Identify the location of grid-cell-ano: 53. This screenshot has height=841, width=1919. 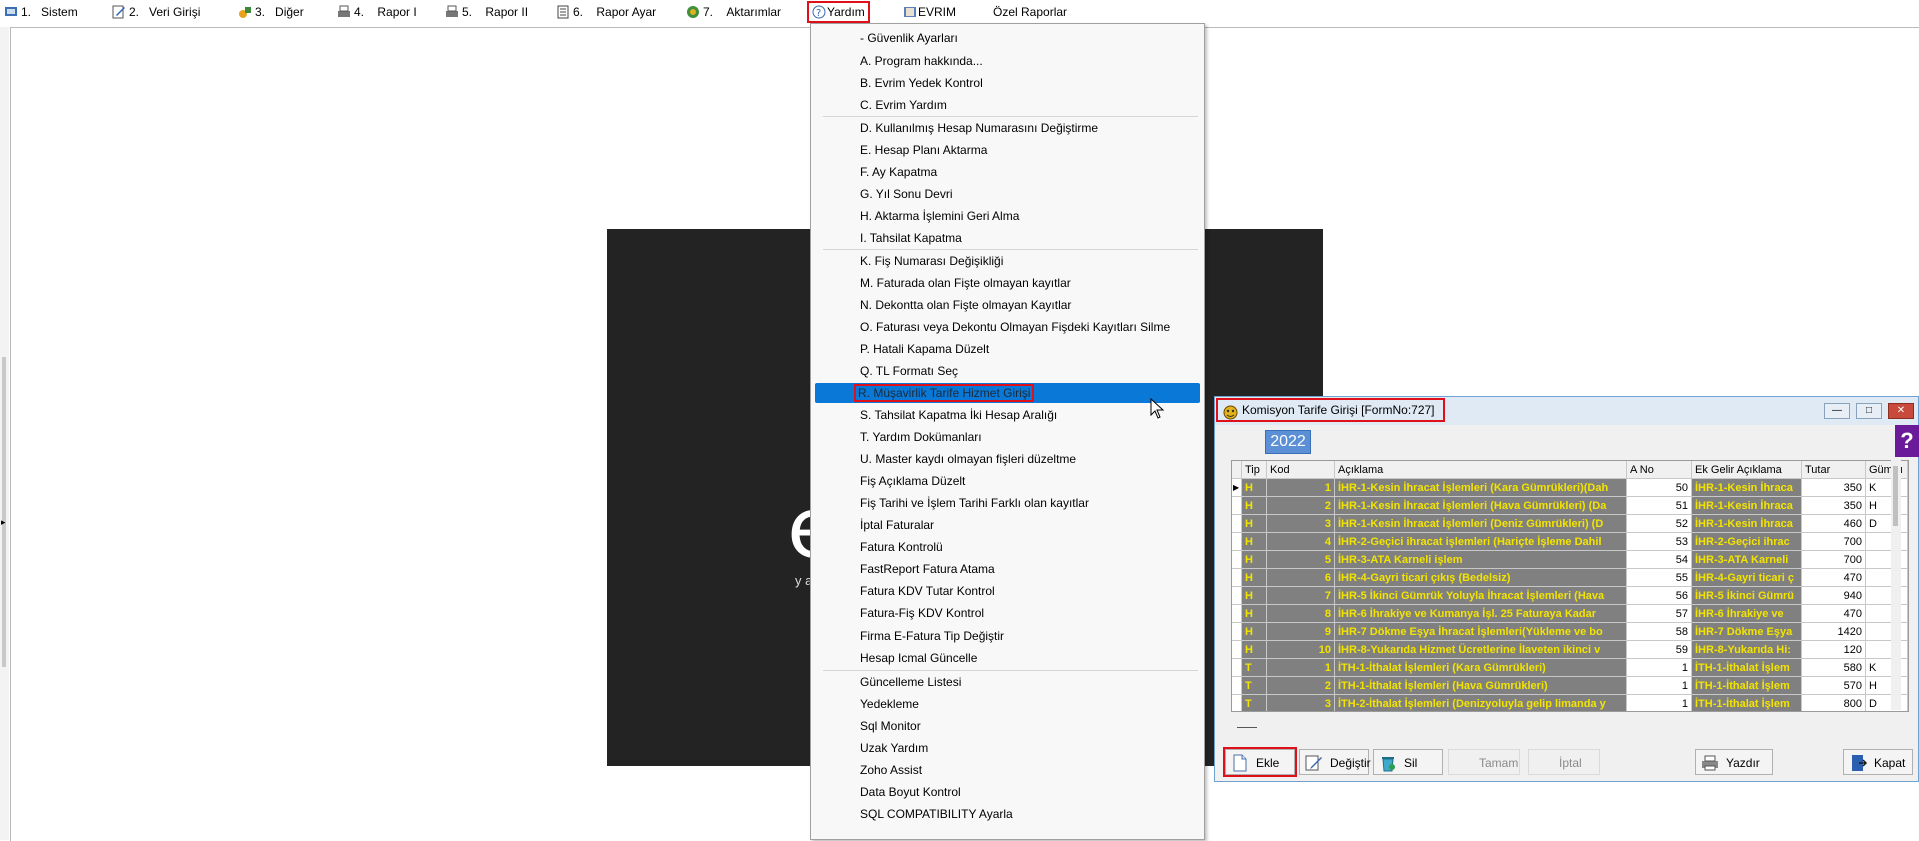
(1659, 542).